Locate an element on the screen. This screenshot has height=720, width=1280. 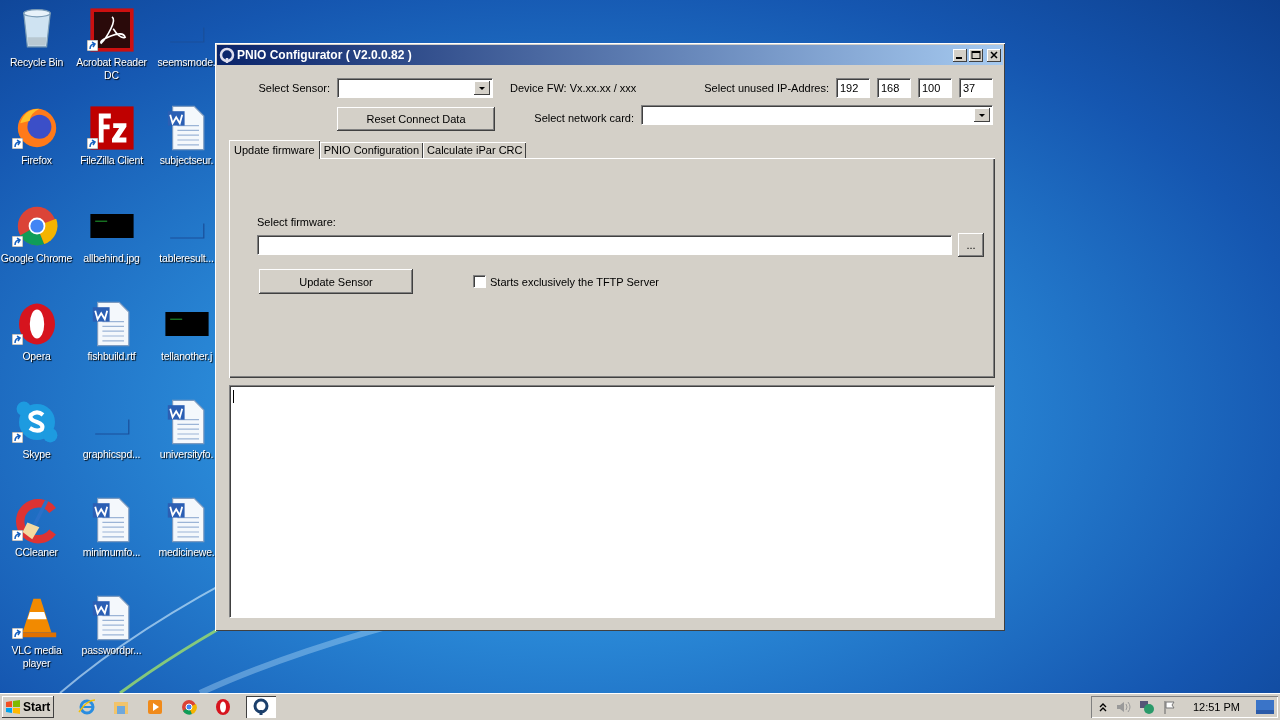
round-logo-icon is located at coordinates (189, 706).